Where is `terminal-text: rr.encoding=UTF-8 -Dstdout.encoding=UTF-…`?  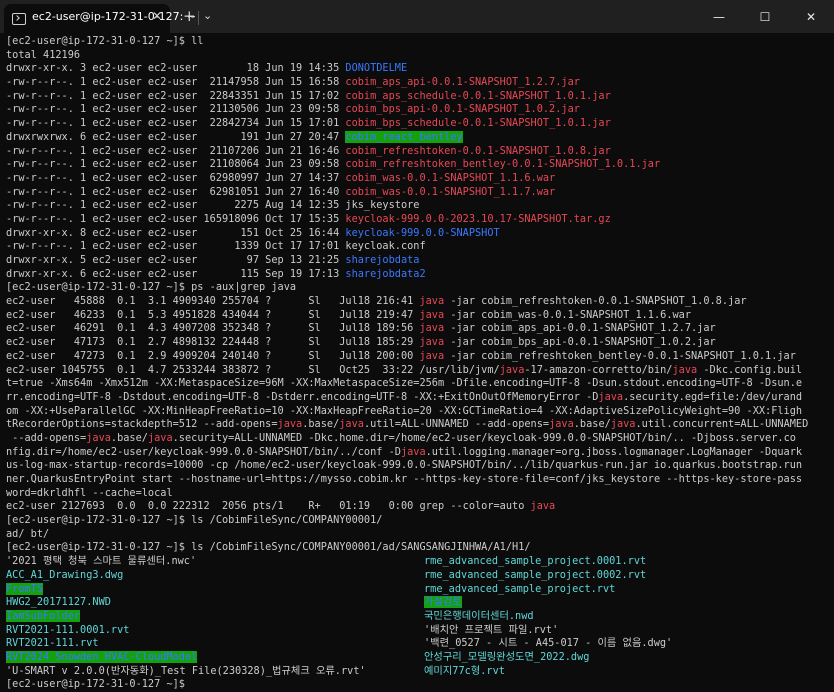 terminal-text: rr.encoding=UTF-8 -Dstdout.encoding=UTF-… is located at coordinates (302, 396).